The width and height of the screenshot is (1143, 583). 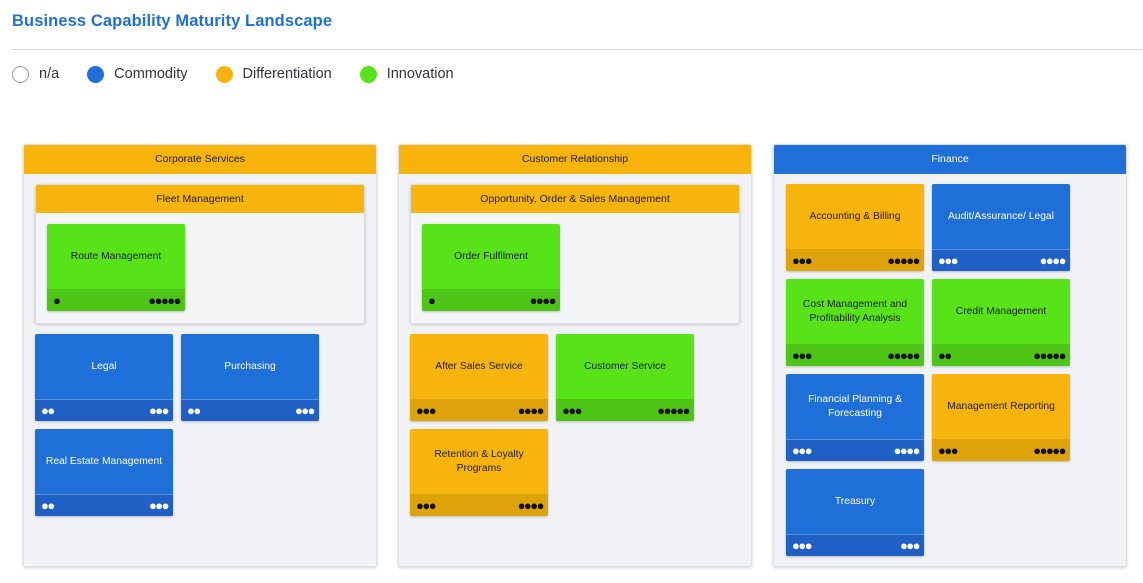 I want to click on card-order-fulfilment: Order Fulfilment ● ●●●●, so click(x=491, y=267).